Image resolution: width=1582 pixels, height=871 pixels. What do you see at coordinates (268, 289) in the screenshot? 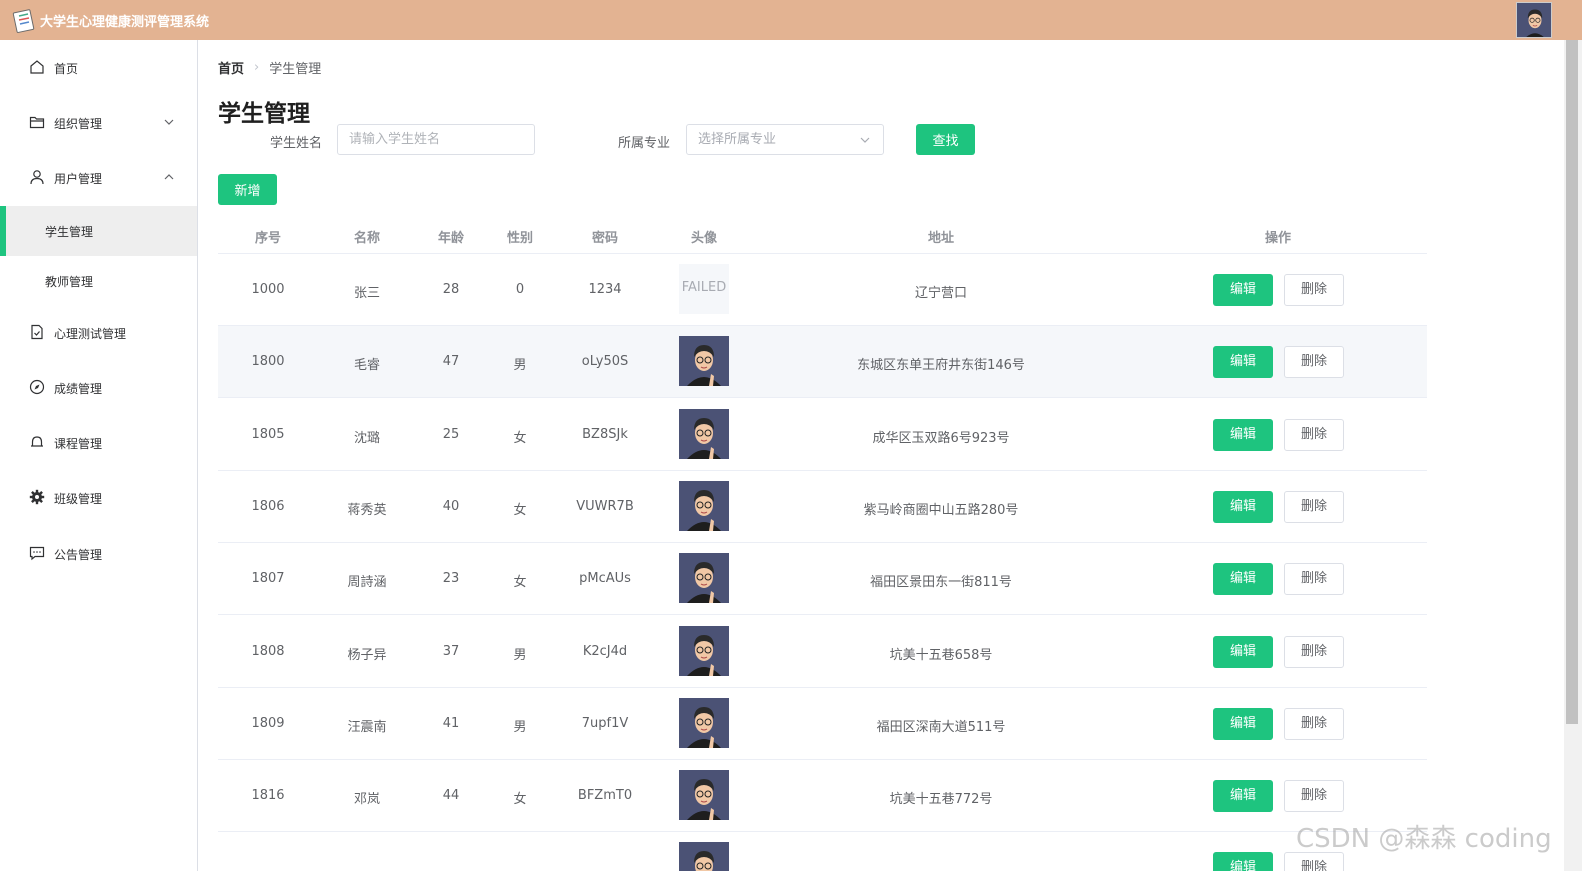
I see `cell-id: 1000` at bounding box center [268, 289].